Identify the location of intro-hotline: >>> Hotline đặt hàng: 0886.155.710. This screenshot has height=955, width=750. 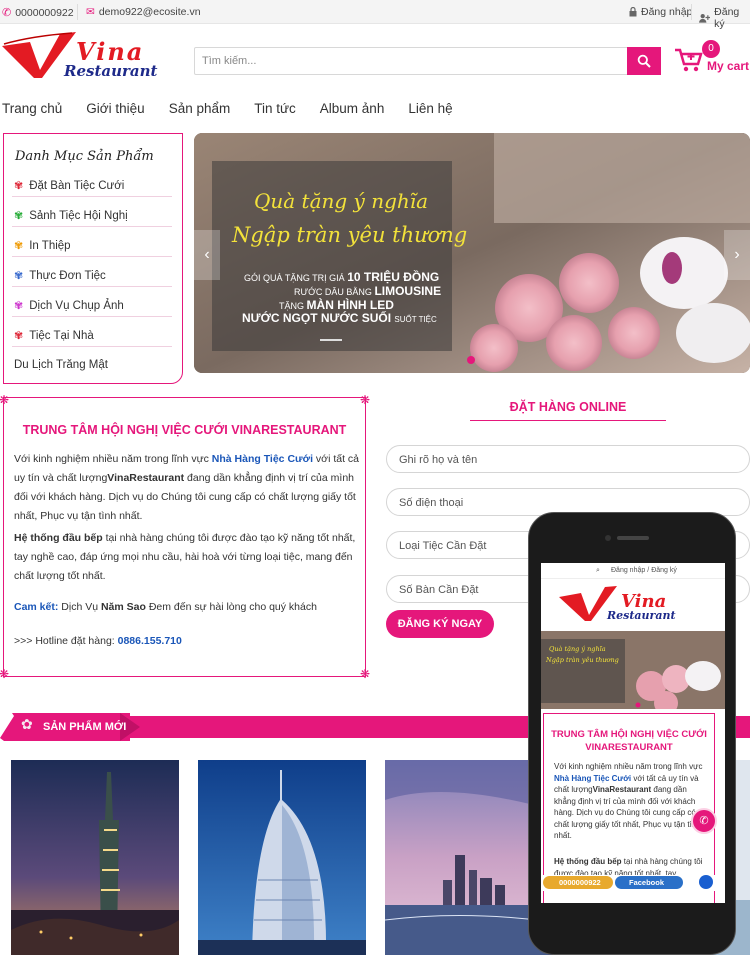
(186, 641).